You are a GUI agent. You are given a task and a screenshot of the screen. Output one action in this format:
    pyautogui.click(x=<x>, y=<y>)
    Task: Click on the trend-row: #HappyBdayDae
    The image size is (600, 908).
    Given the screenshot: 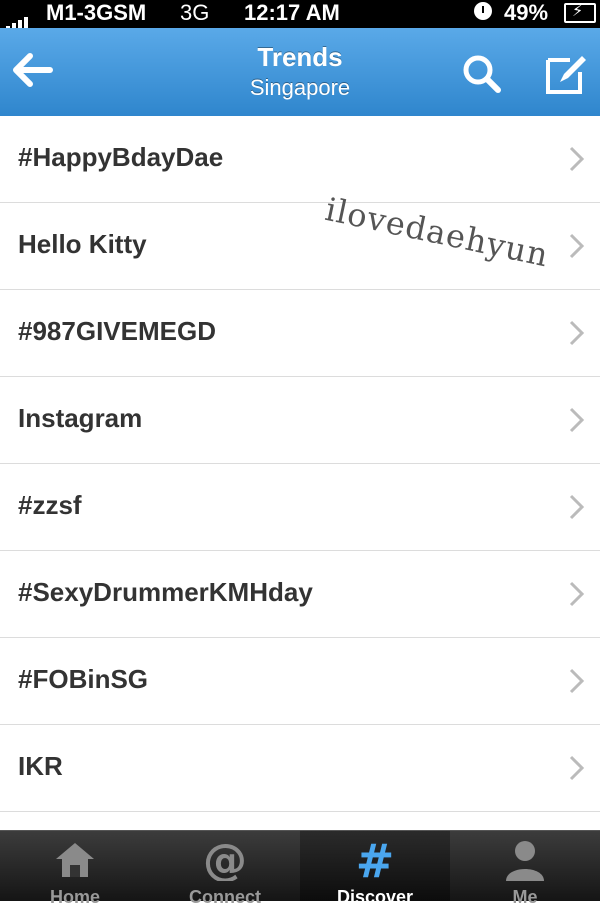 What is the action you would take?
    pyautogui.click(x=300, y=159)
    